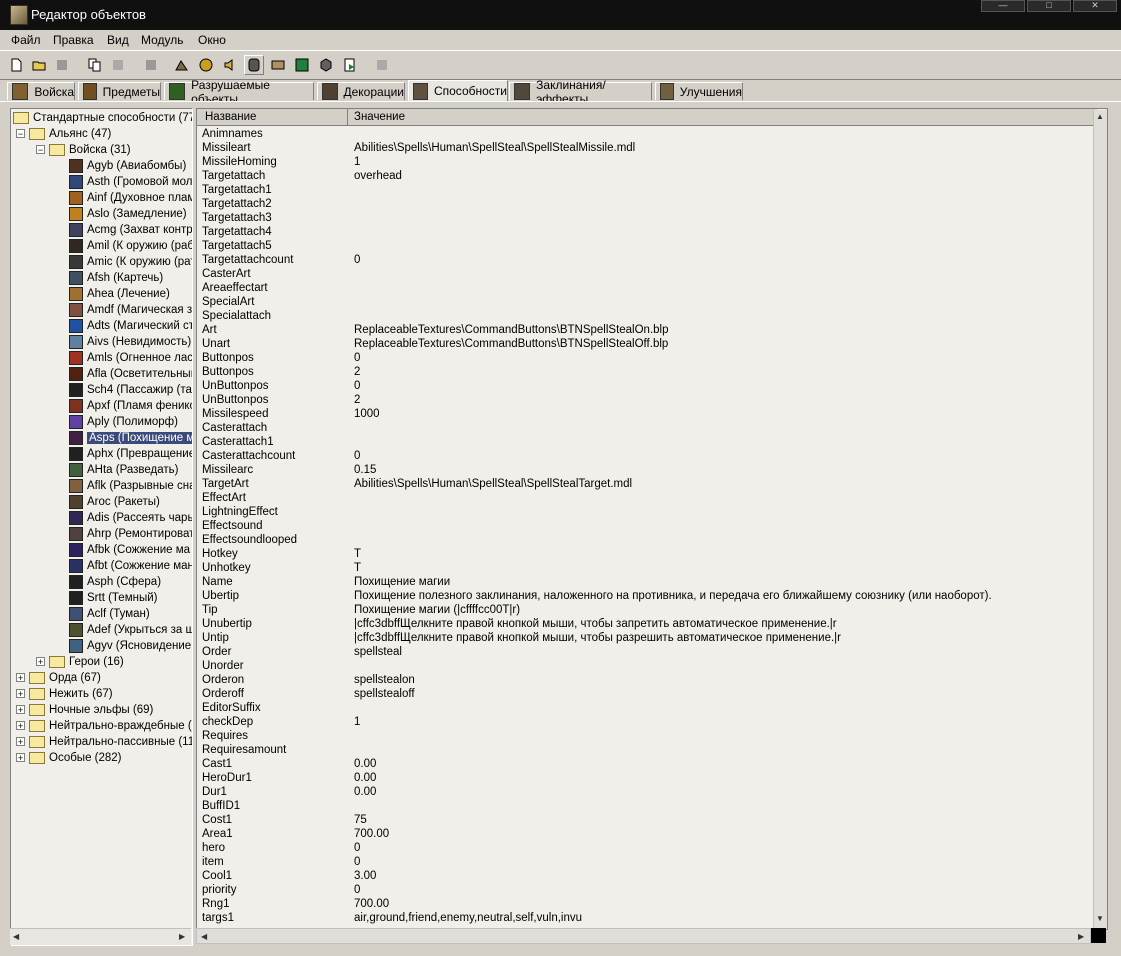 Image resolution: width=1121 pixels, height=956 pixels. What do you see at coordinates (102, 118) in the screenshot?
I see `tree-root: Стандартные способности (778` at bounding box center [102, 118].